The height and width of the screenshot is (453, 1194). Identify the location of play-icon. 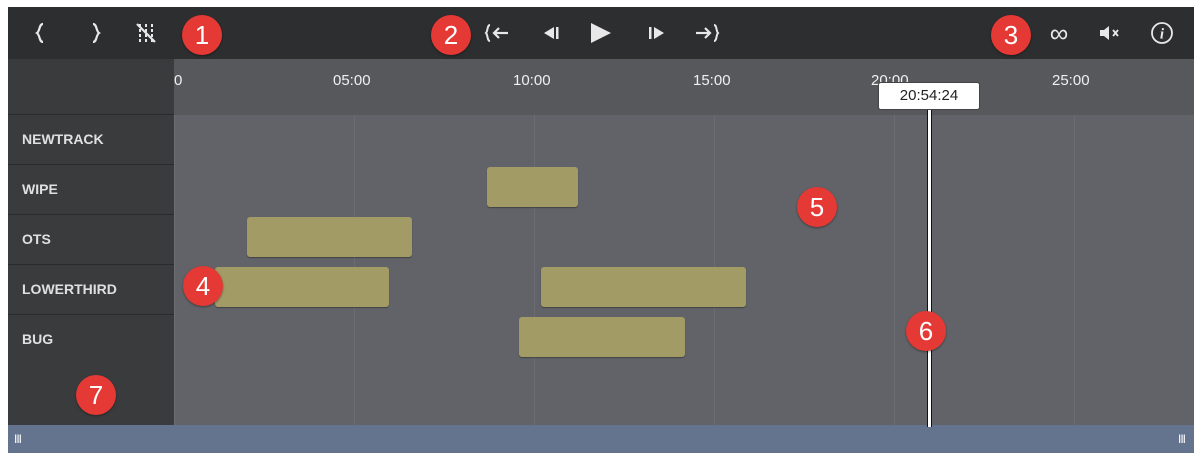
(601, 33).